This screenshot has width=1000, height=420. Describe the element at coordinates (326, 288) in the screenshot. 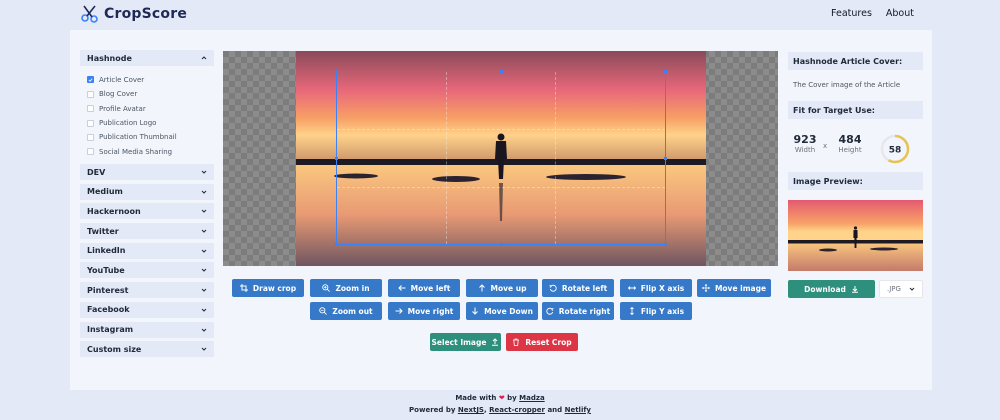

I see `zoom-in-icon` at that location.